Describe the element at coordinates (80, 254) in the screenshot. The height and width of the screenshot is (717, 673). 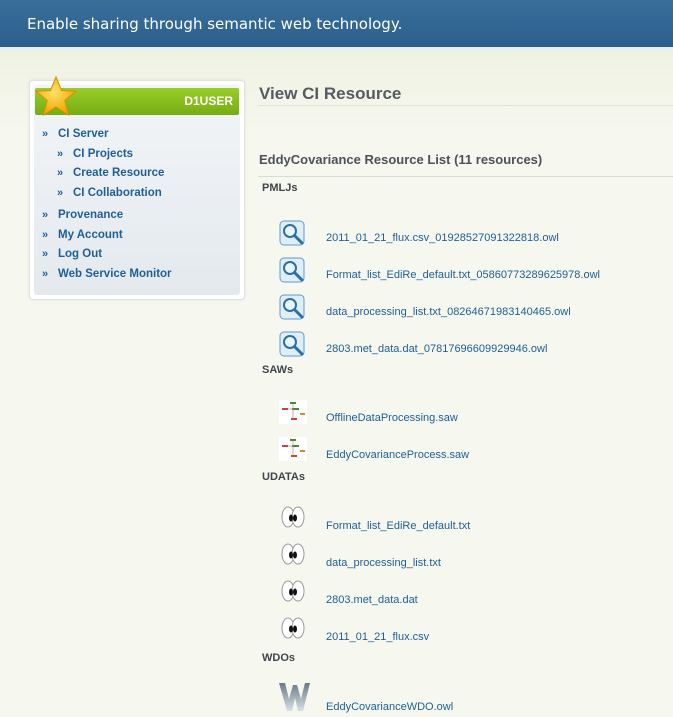
I see `sidebar-item-label: Log Out` at that location.